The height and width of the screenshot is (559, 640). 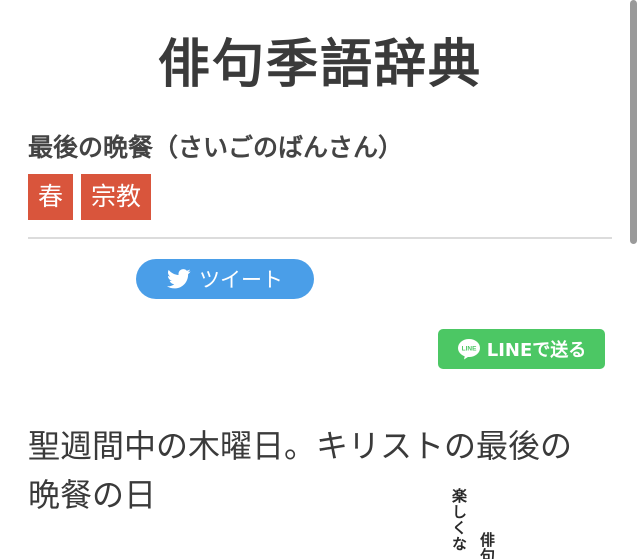 What do you see at coordinates (480, 523) in the screenshot?
I see `ad-banner: 楽しくな 俳句` at bounding box center [480, 523].